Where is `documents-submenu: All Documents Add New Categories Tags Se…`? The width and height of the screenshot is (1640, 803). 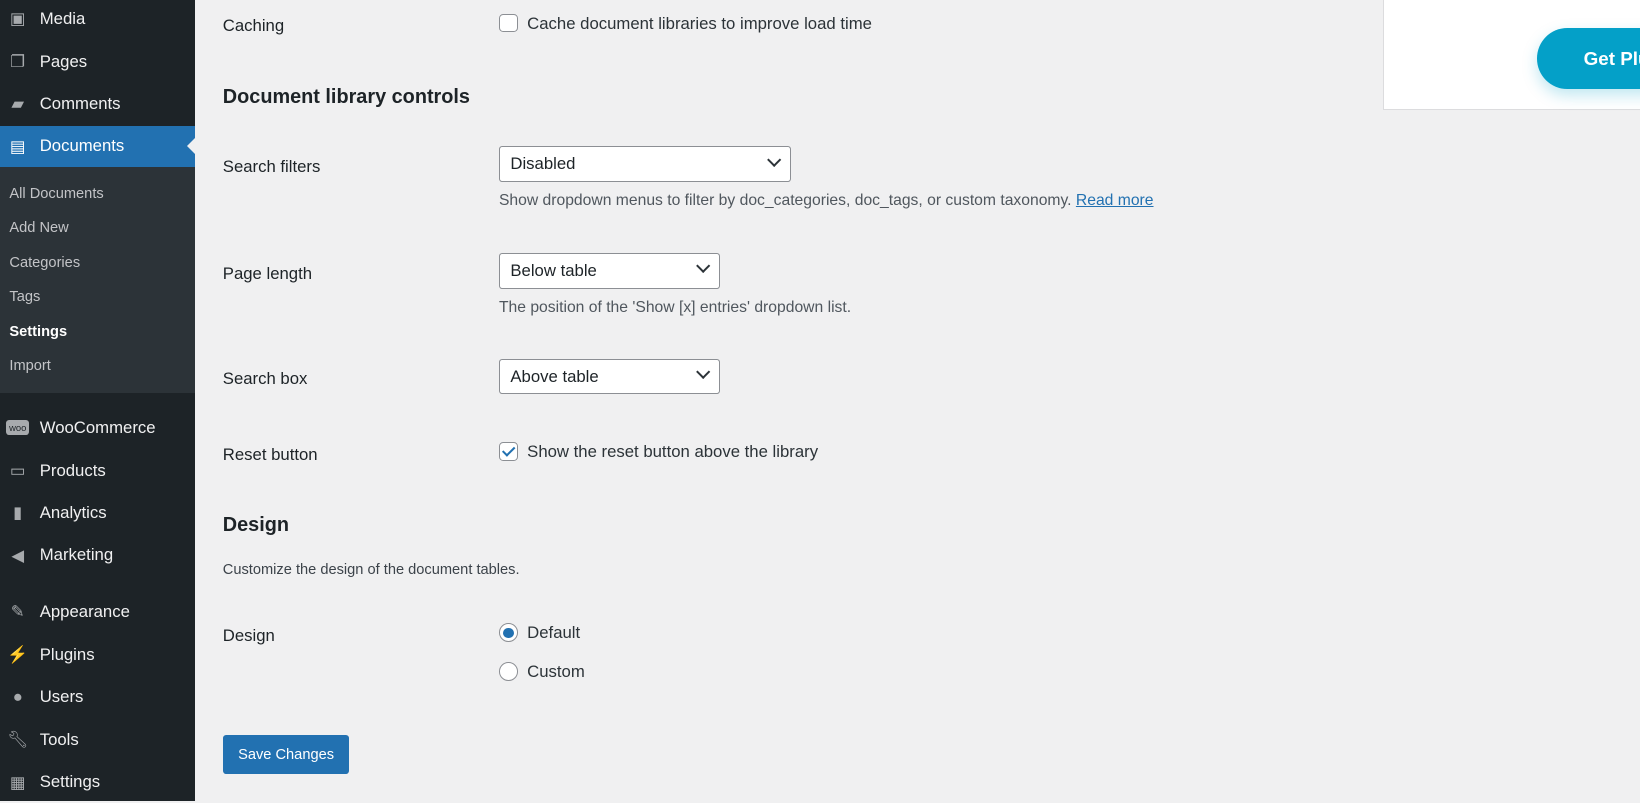 documents-submenu: All Documents Add New Categories Tags Se… is located at coordinates (97, 280).